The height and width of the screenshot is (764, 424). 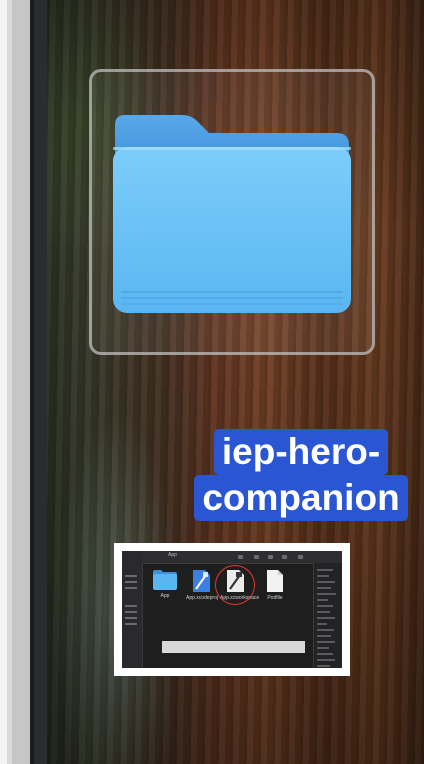 I want to click on folder-name-label: iep-hero- companion, so click(x=246, y=475).